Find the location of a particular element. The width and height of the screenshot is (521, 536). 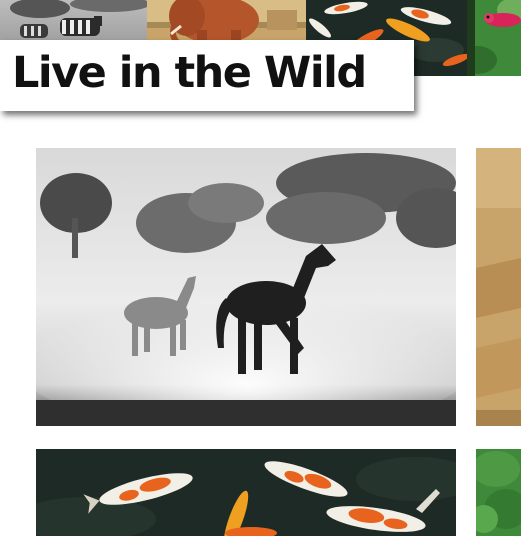

gallery-card-foliage is located at coordinates (498, 492).